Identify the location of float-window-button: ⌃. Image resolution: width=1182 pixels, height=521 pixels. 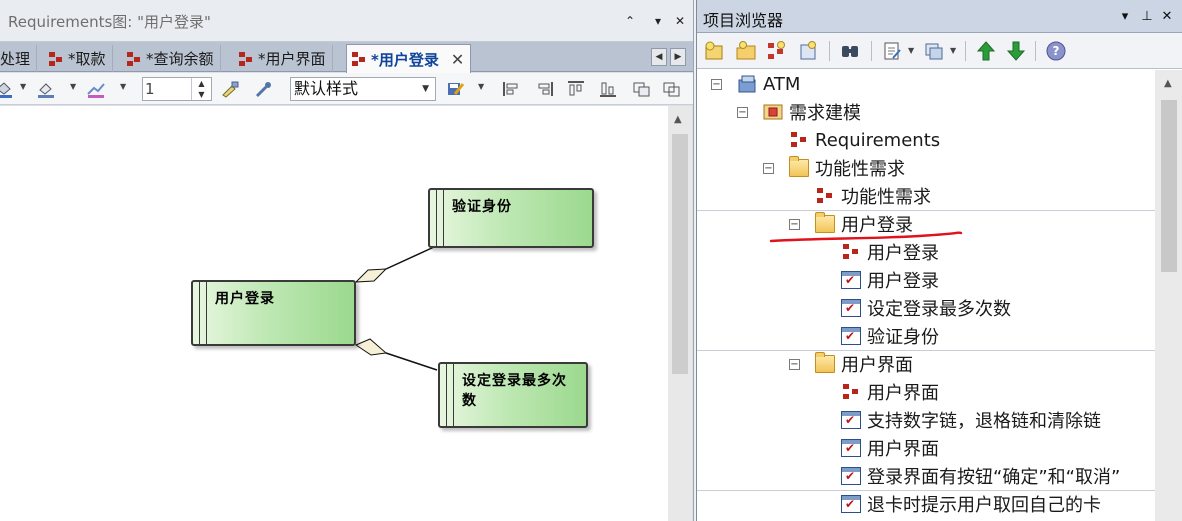
(630, 21).